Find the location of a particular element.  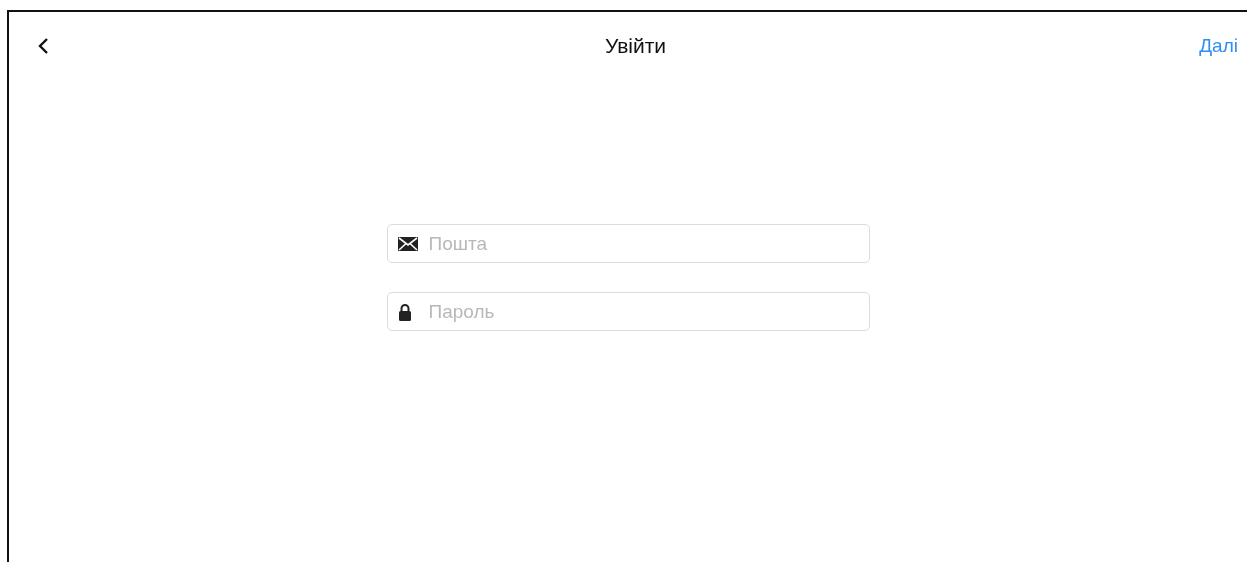

lock-icon is located at coordinates (404, 311).